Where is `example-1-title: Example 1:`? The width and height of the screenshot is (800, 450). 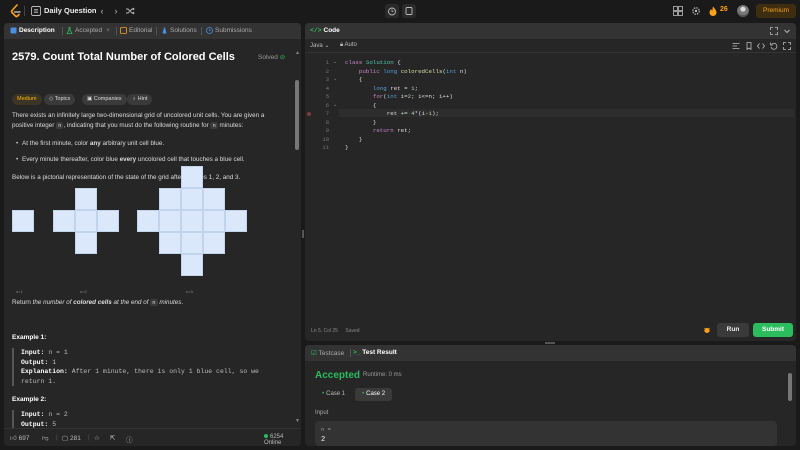 example-1-title: Example 1: is located at coordinates (29, 337).